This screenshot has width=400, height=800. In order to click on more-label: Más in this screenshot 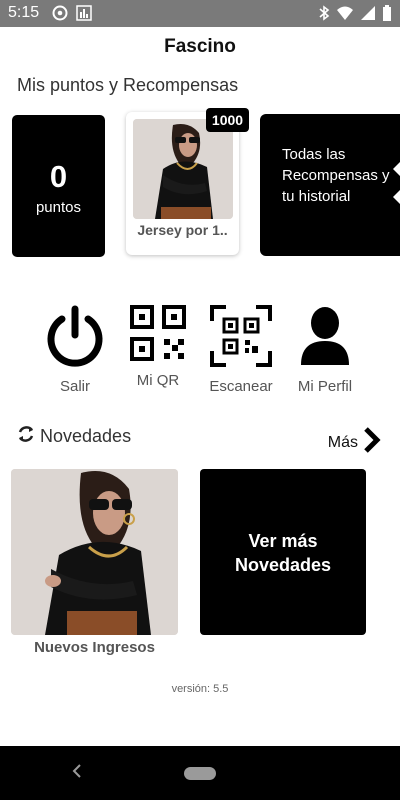, I will do `click(342, 442)`.